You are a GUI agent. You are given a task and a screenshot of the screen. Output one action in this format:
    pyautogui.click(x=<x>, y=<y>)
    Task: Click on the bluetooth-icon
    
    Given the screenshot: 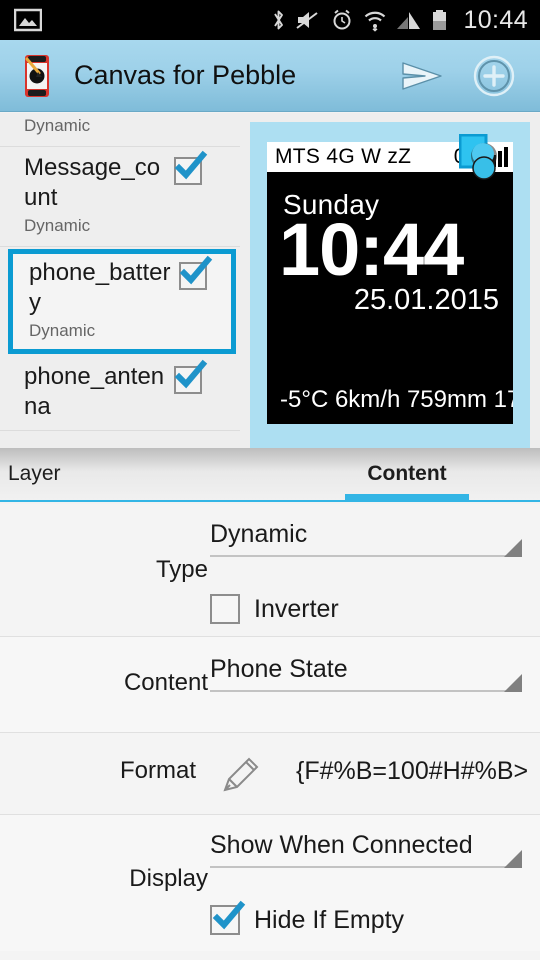 What is the action you would take?
    pyautogui.click(x=279, y=20)
    